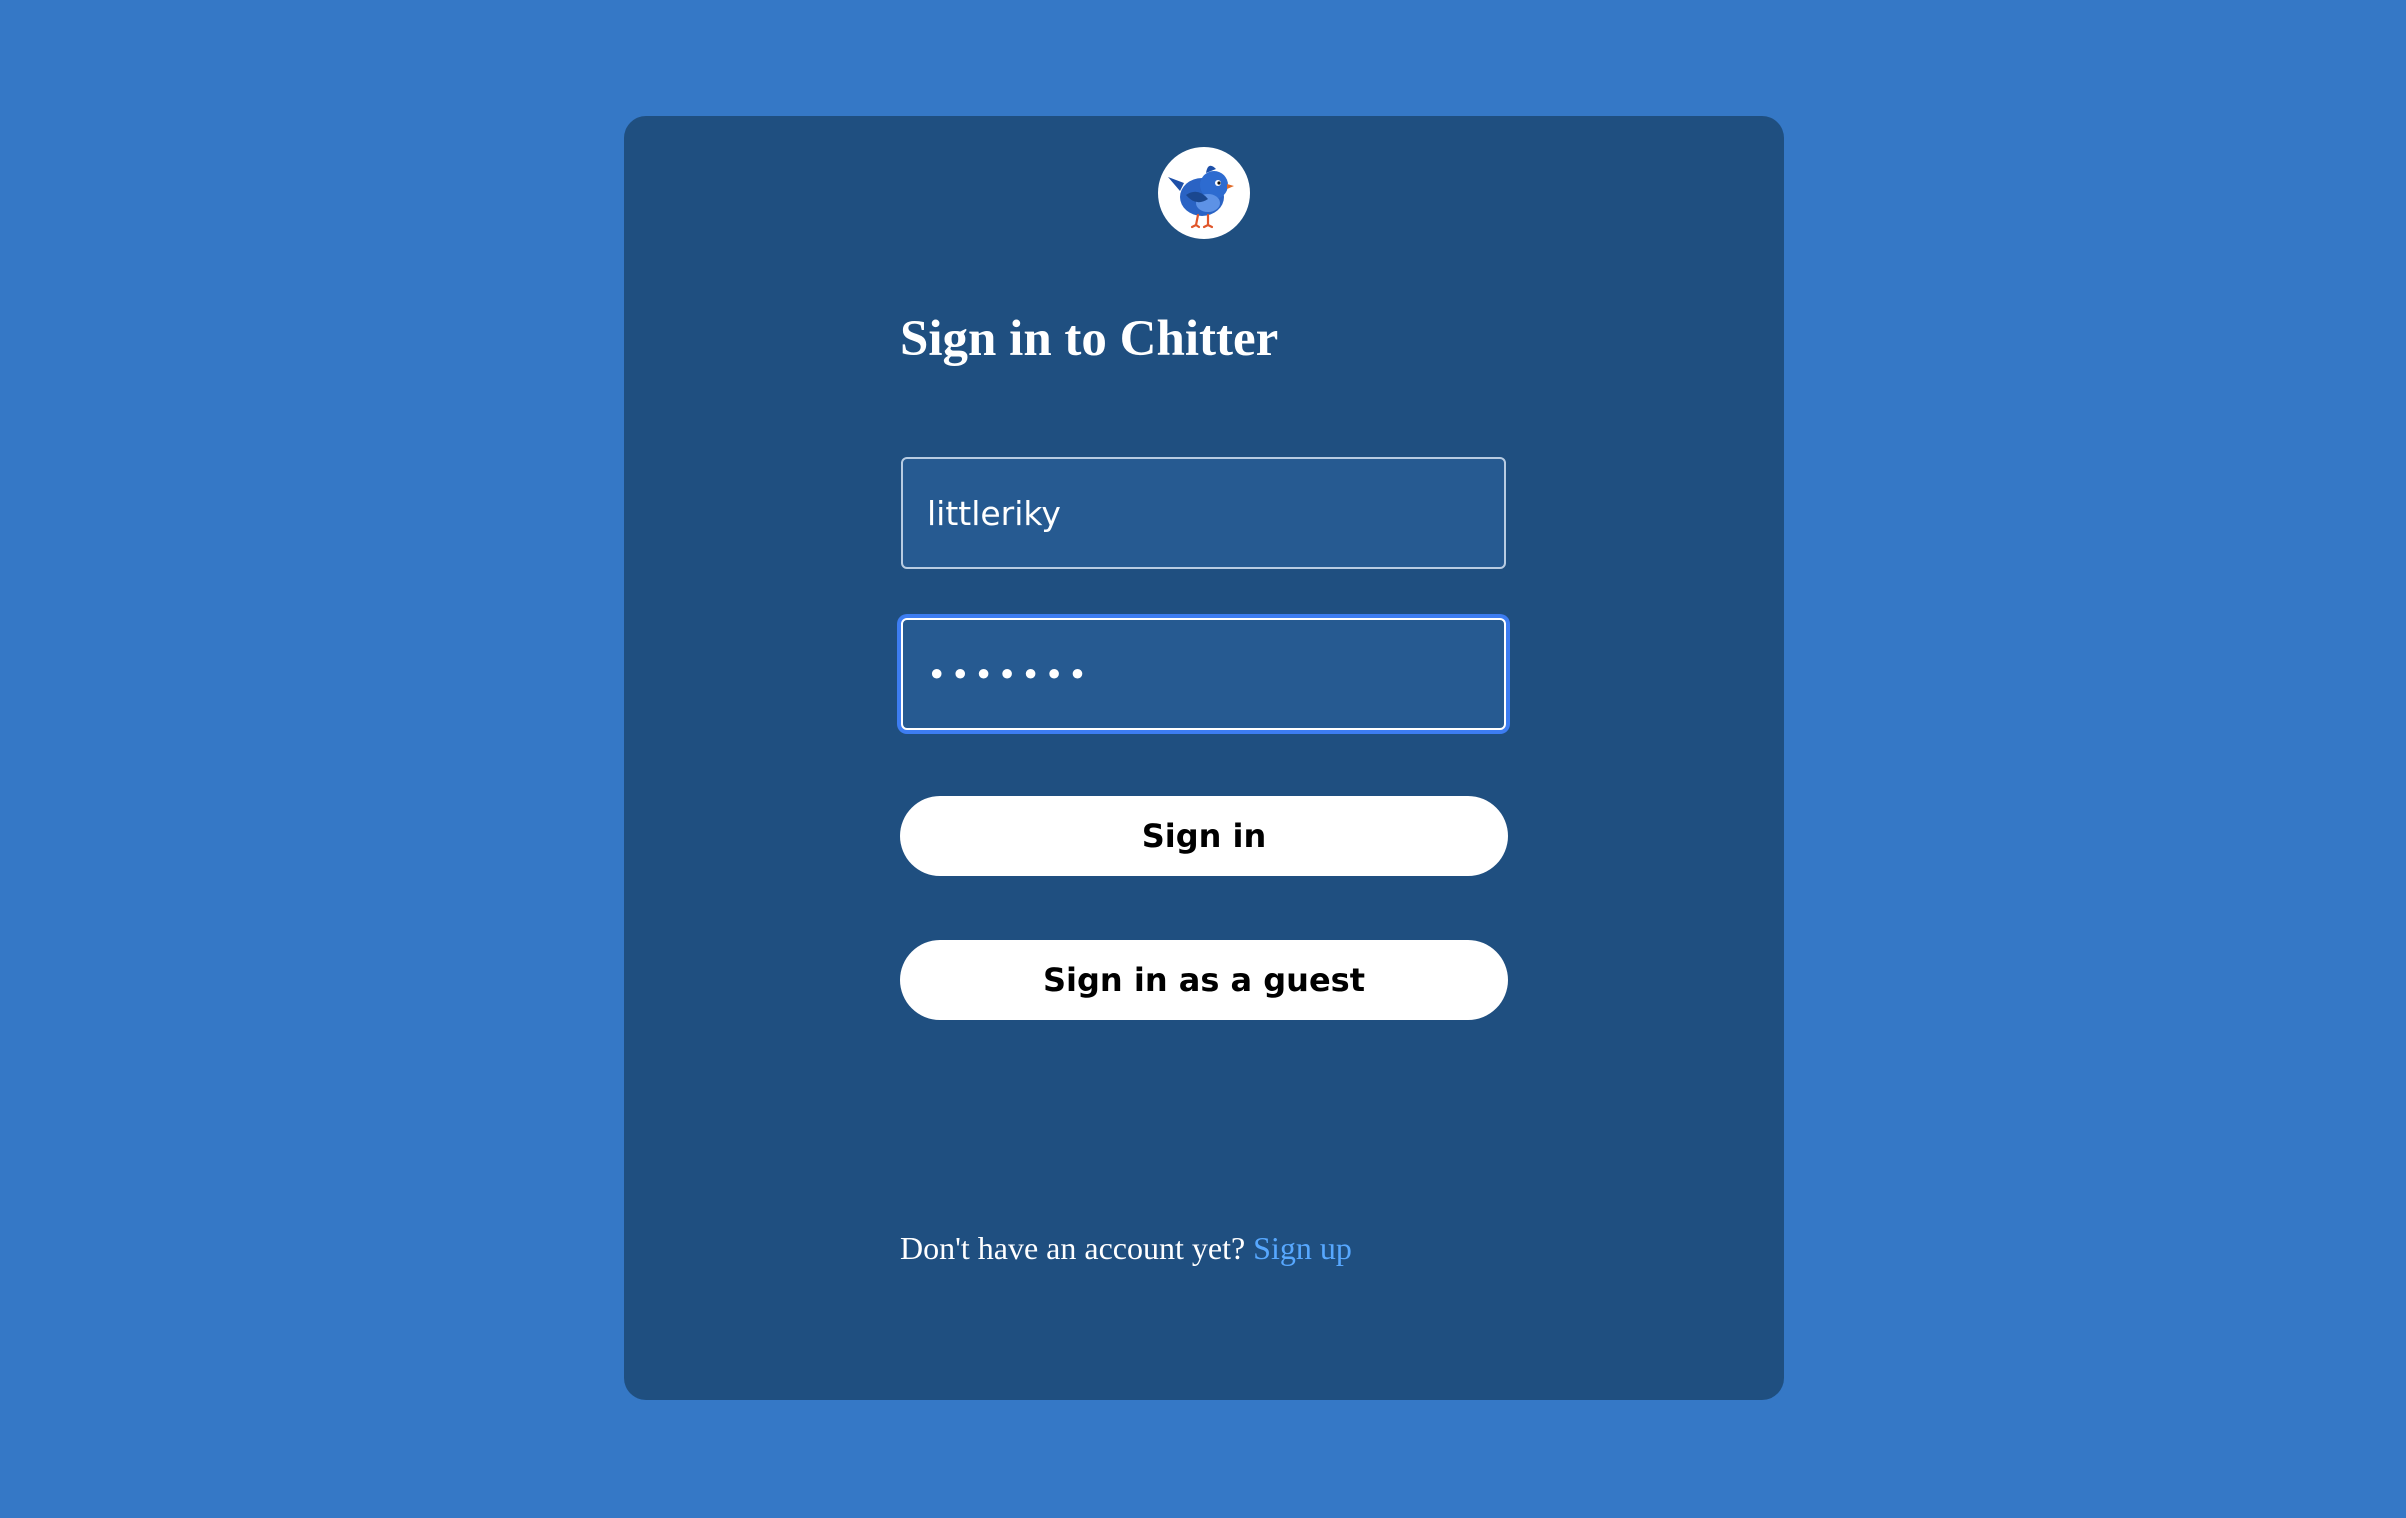 The width and height of the screenshot is (2406, 1518). Describe the element at coordinates (1073, 1248) in the screenshot. I see `signup-prompt-text: Don't have an account yet?` at that location.